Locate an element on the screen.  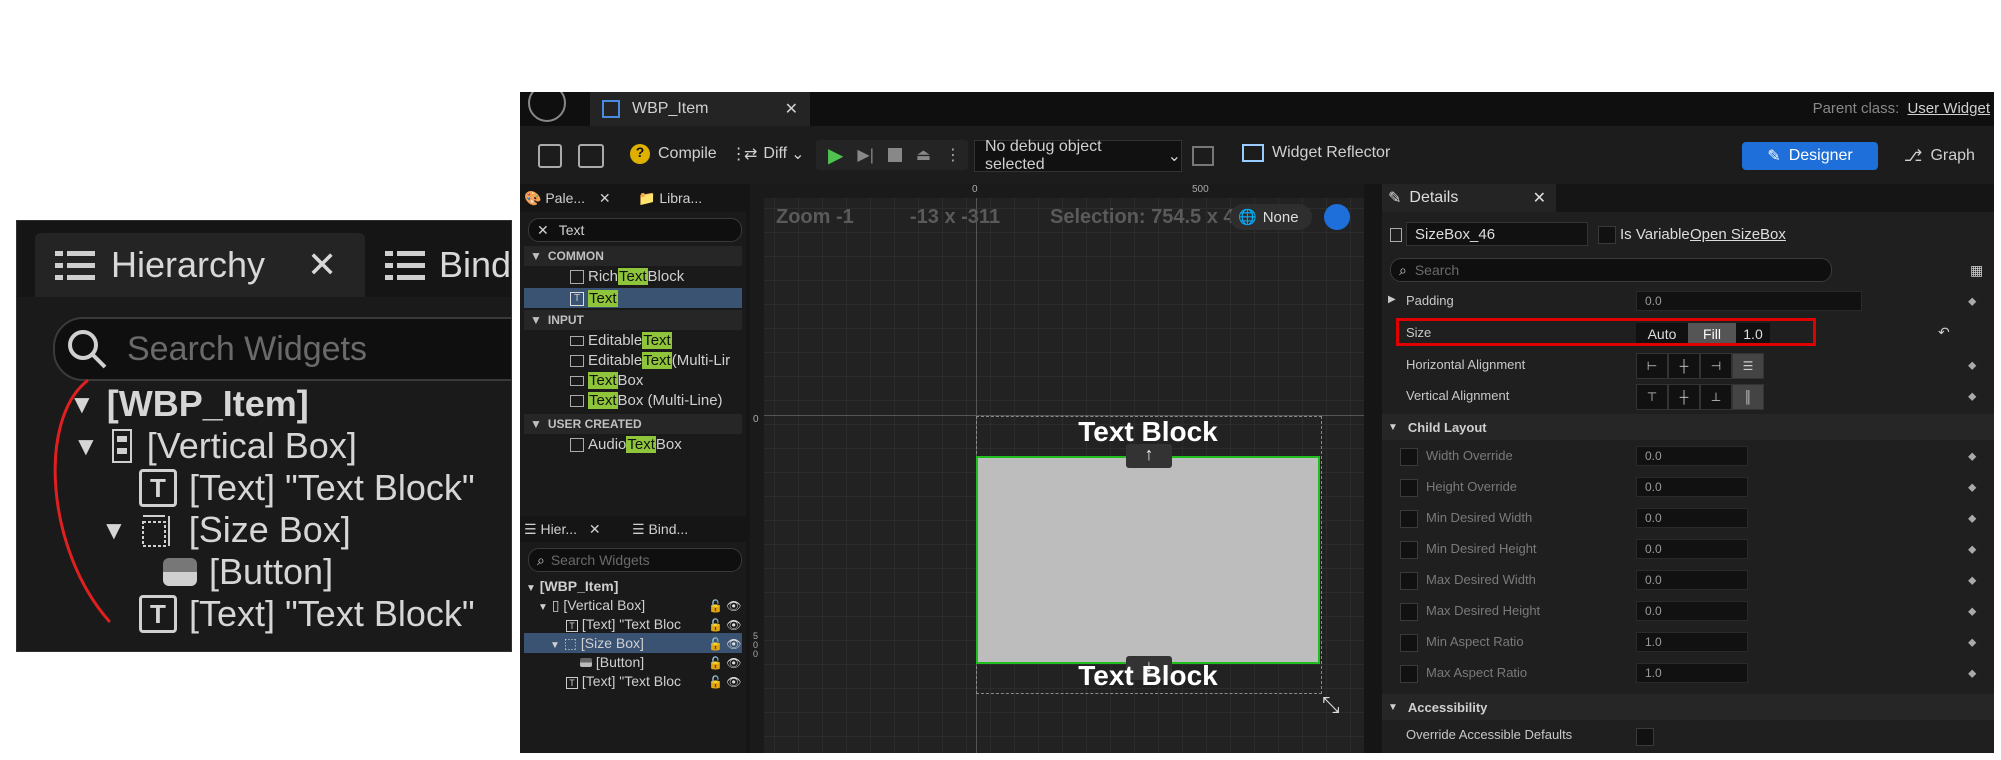
palette-item-audio-text-box: Audio Text Box is located at coordinates (626, 444).